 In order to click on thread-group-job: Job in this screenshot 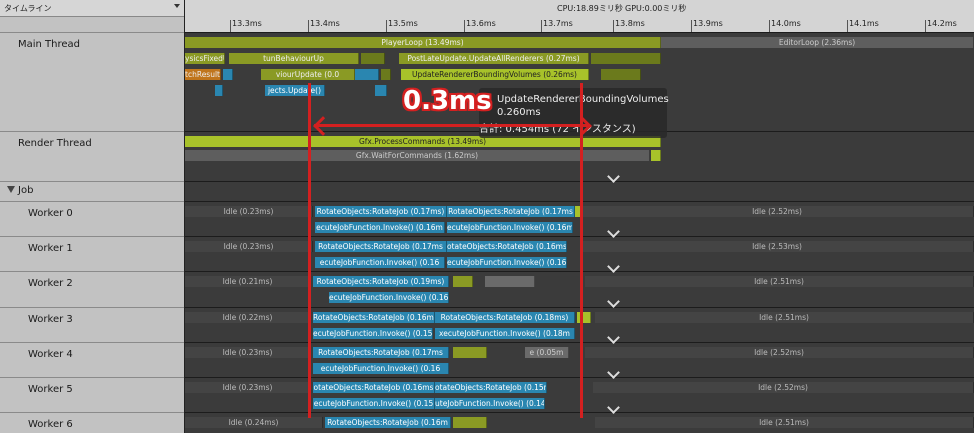, I will do `click(92, 191)`.